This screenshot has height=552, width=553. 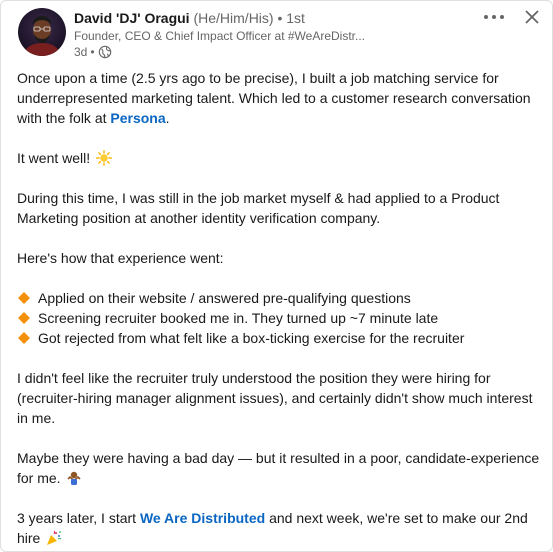 I want to click on author-pronouns: (He/Him/His), so click(x=233, y=18).